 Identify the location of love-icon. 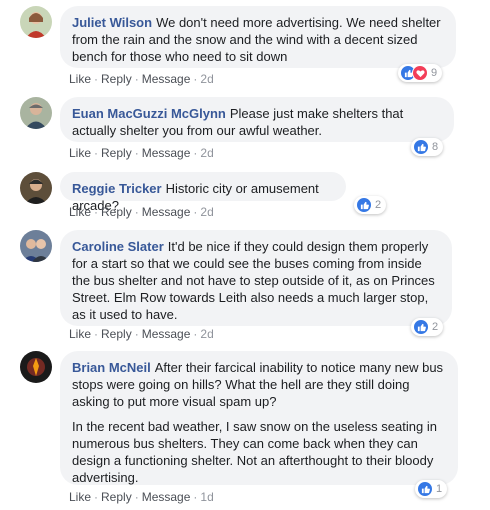
(420, 73).